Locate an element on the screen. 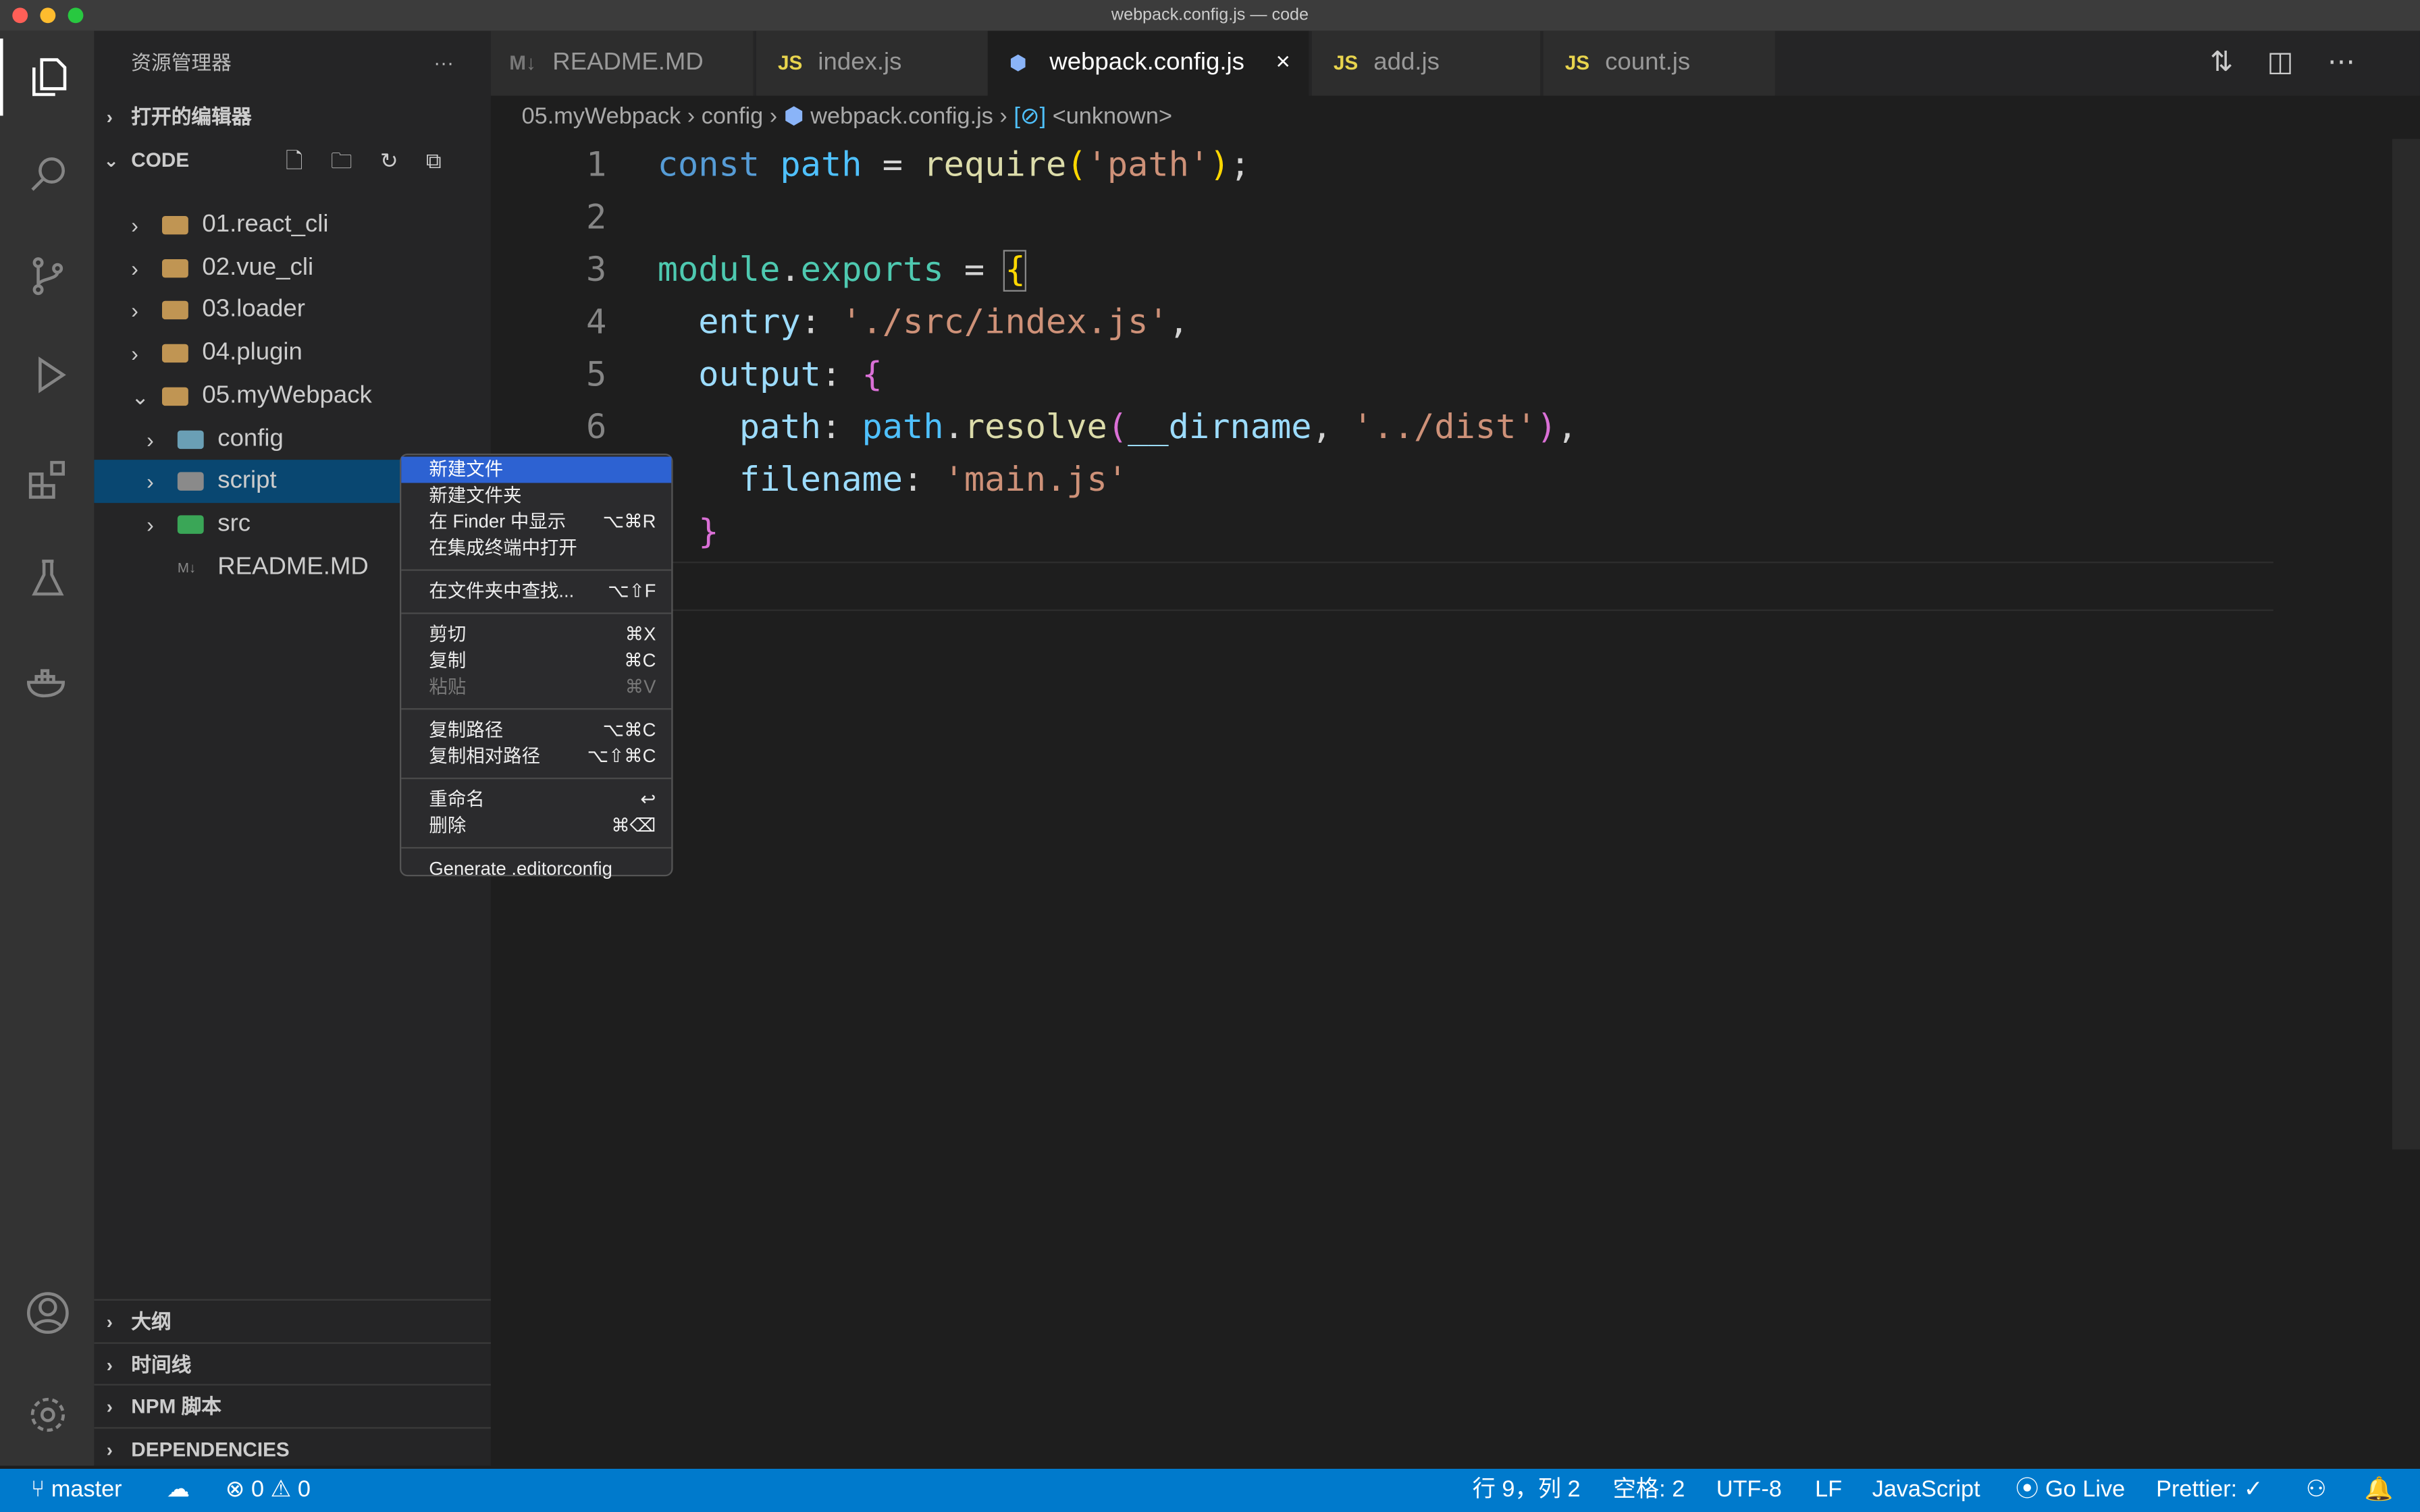  workspace-label: CODE is located at coordinates (160, 159).